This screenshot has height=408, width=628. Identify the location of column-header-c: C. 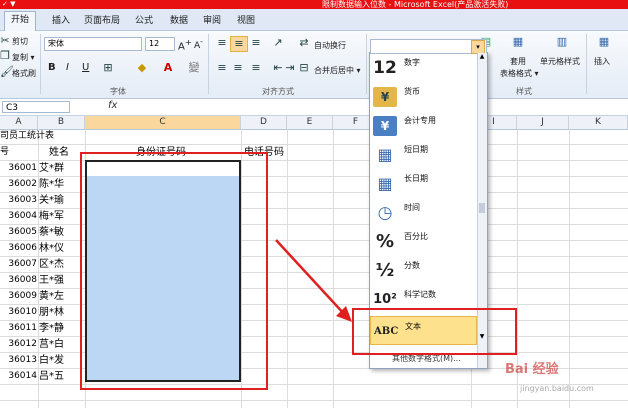
(163, 122).